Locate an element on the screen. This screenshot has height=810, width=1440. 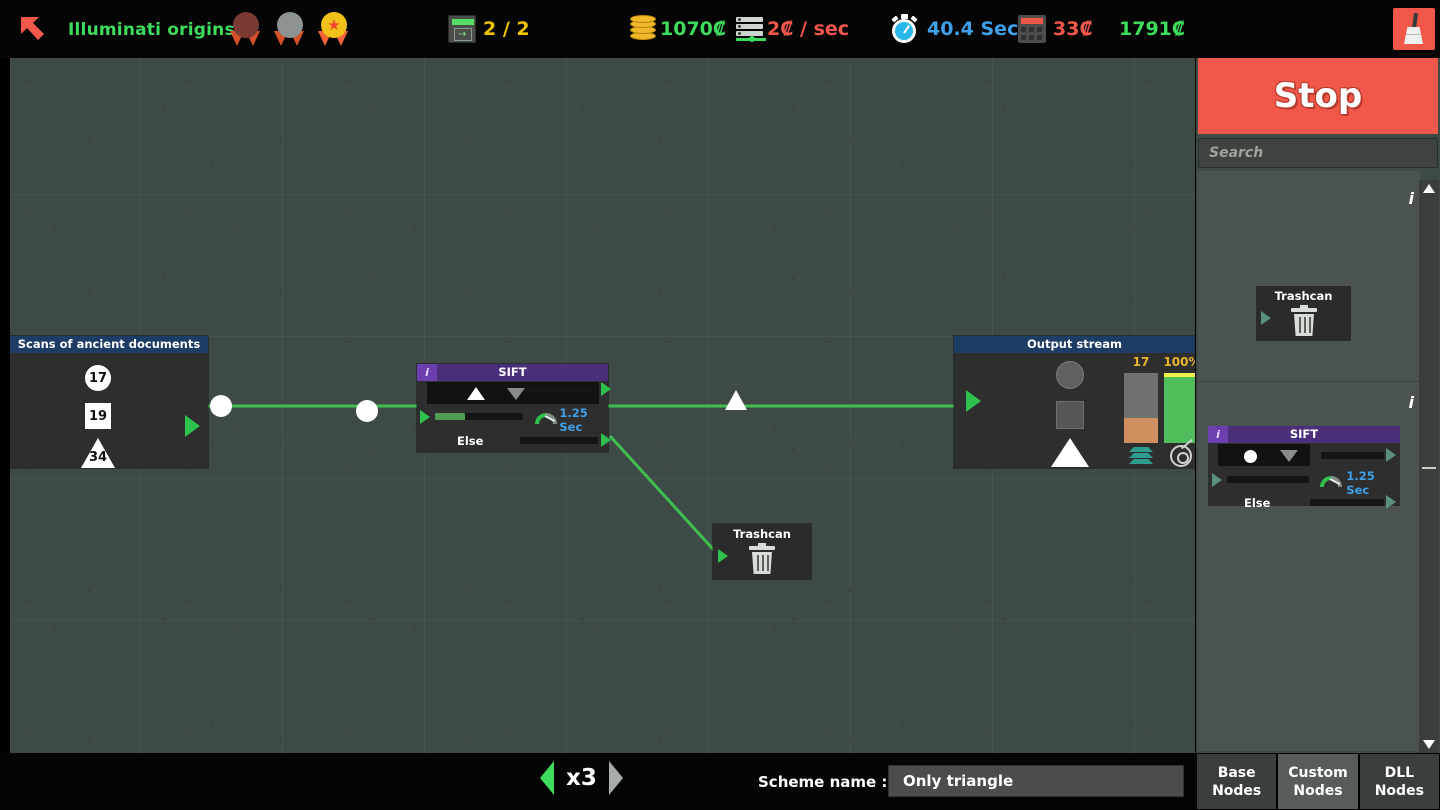
medal-group: ★ is located at coordinates (290, 31).